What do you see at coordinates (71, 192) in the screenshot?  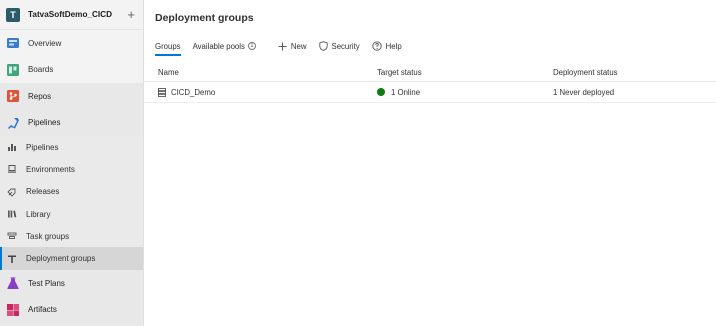 I see `sidebar-item-releases: Releases` at bounding box center [71, 192].